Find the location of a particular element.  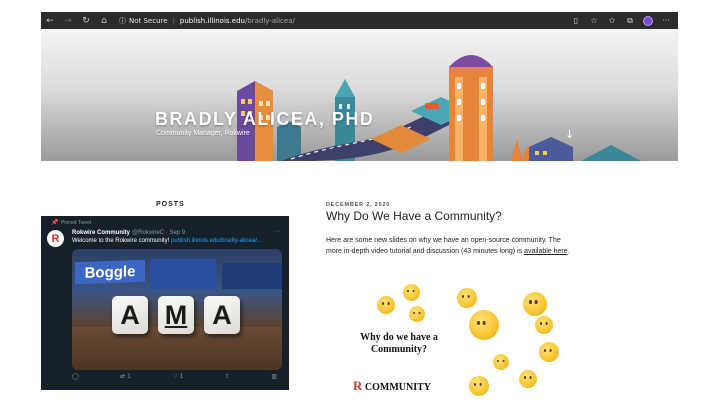

refresh-icon: ↻ is located at coordinates (86, 20).